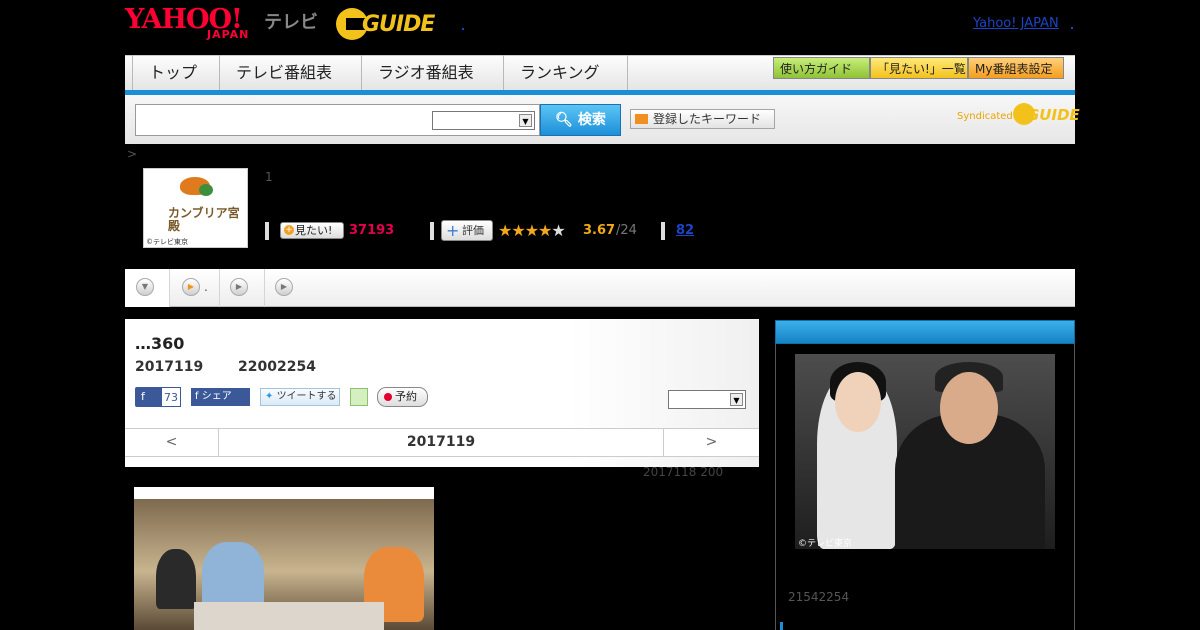 The height and width of the screenshot is (630, 1200). I want to click on facebook-like-count: 73, so click(171, 397).